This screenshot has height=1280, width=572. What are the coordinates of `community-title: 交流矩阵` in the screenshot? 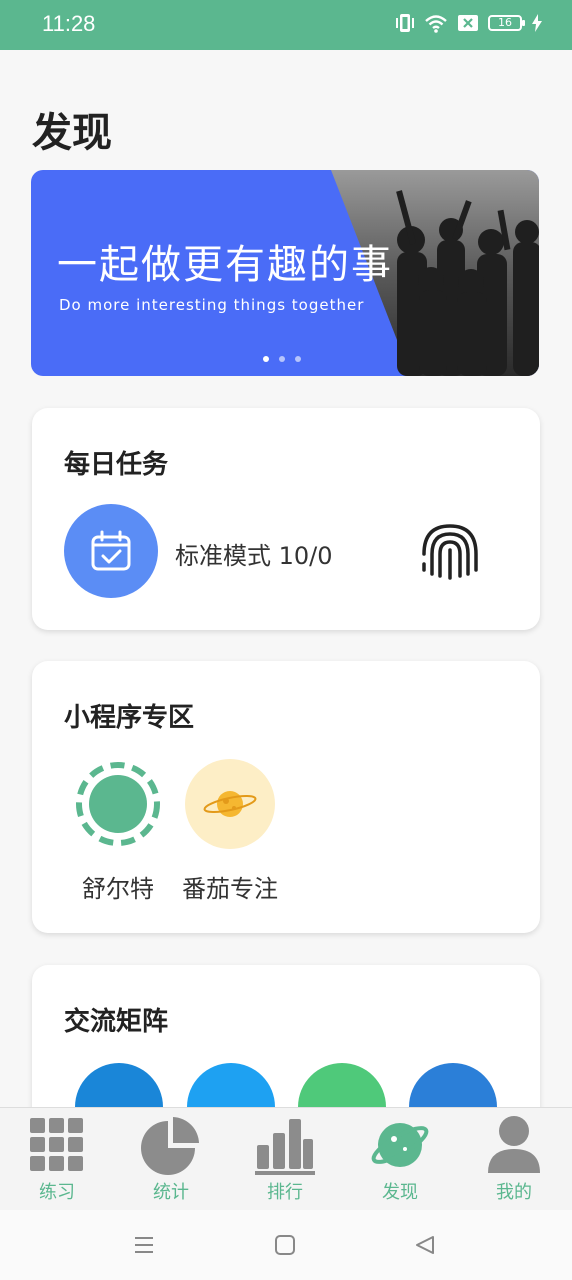 It's located at (116, 1022).